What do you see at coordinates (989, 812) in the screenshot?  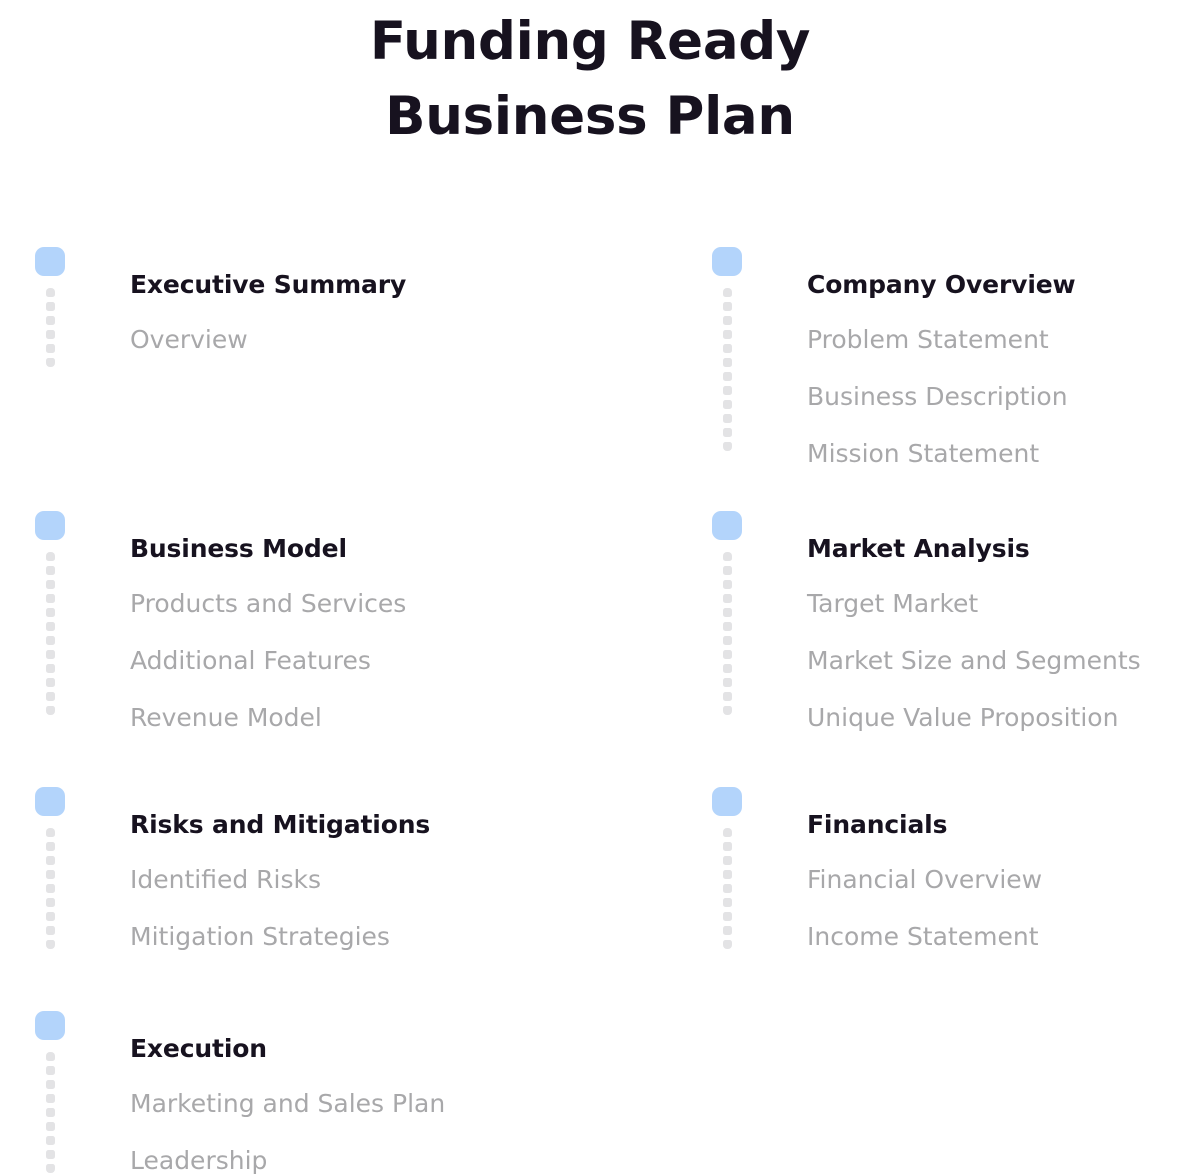 I see `section-heading-financials: Financials` at bounding box center [989, 812].